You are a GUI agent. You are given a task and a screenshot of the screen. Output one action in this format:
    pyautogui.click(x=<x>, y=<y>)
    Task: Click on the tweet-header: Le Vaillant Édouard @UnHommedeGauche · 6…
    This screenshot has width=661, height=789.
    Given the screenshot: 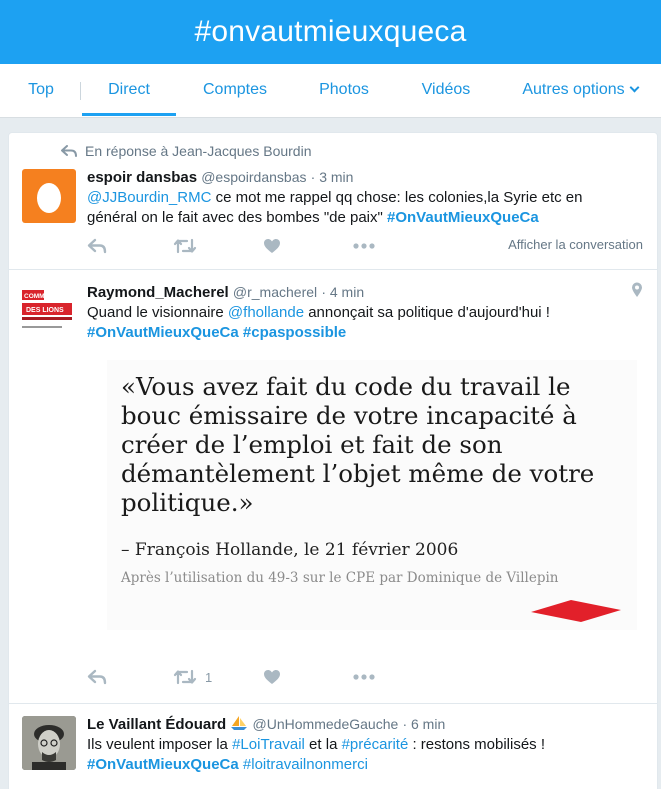 What is the action you would take?
    pyautogui.click(x=360, y=724)
    